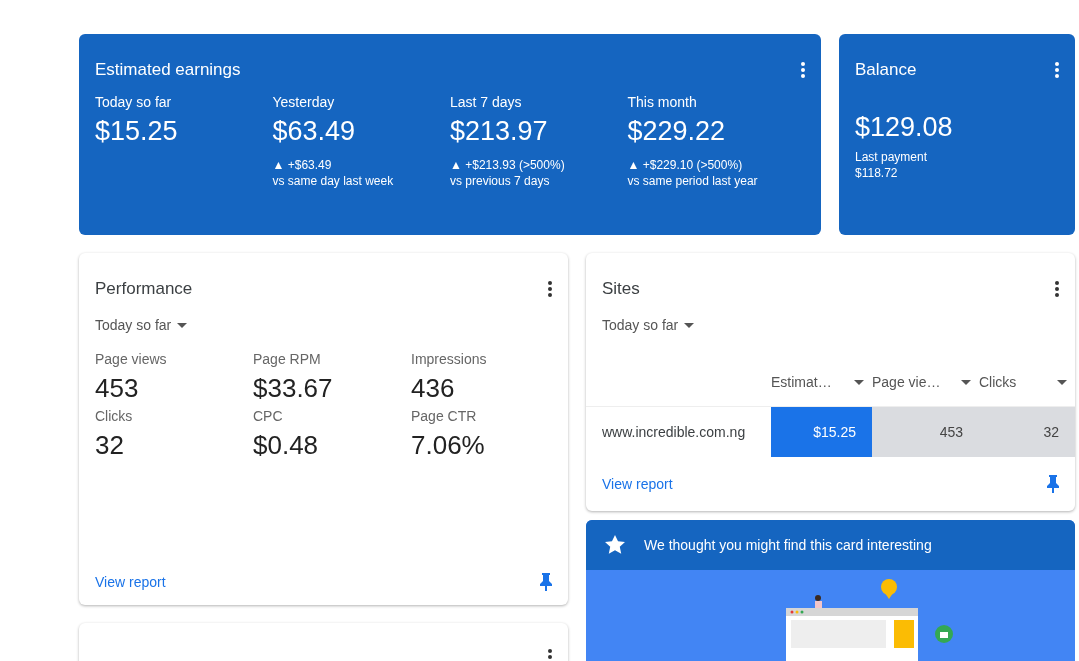 This screenshot has width=1079, height=661. I want to click on metric-label: CPC, so click(268, 416).